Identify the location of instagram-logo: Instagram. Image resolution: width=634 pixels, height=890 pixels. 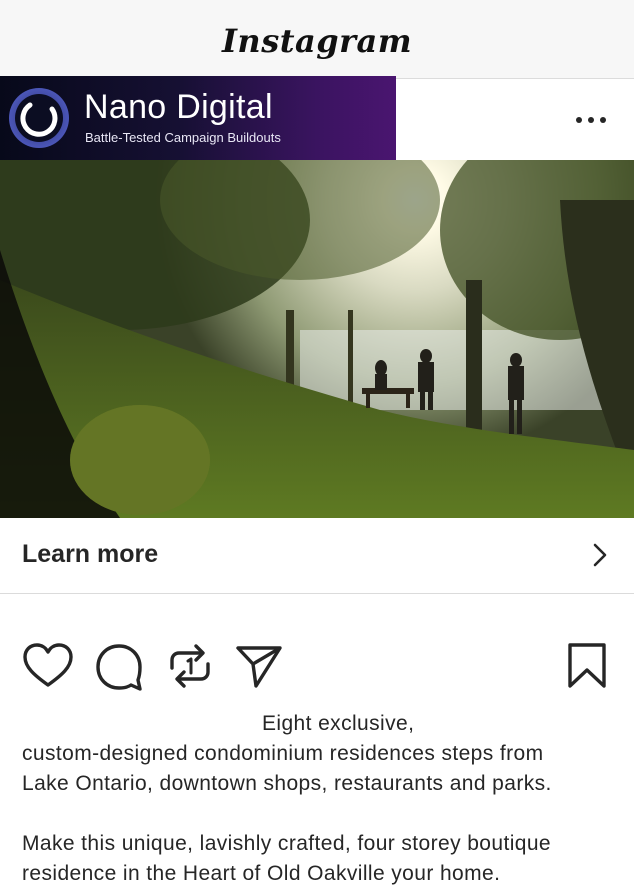
(317, 41).